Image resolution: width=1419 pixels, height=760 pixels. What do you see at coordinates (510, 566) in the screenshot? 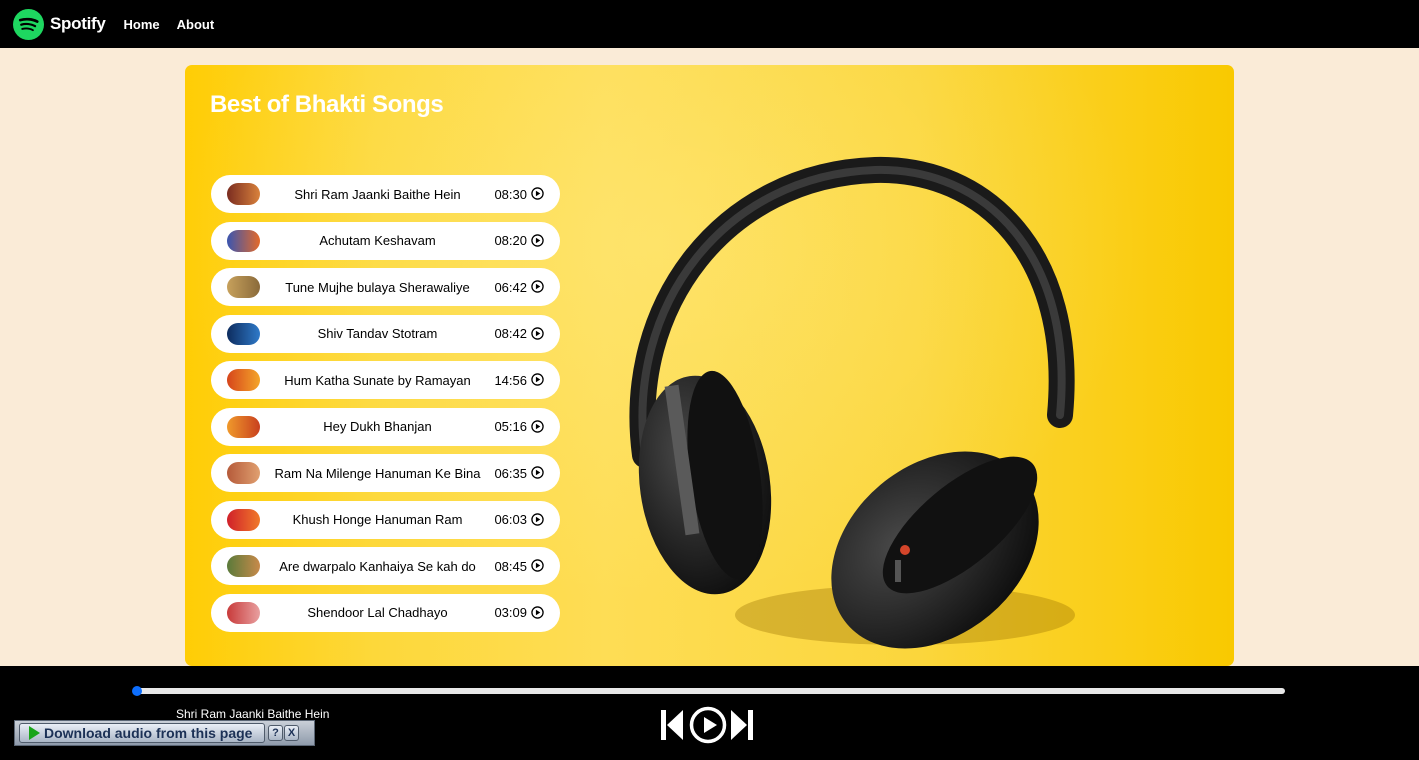
I see `song-duration: 08:45` at bounding box center [510, 566].